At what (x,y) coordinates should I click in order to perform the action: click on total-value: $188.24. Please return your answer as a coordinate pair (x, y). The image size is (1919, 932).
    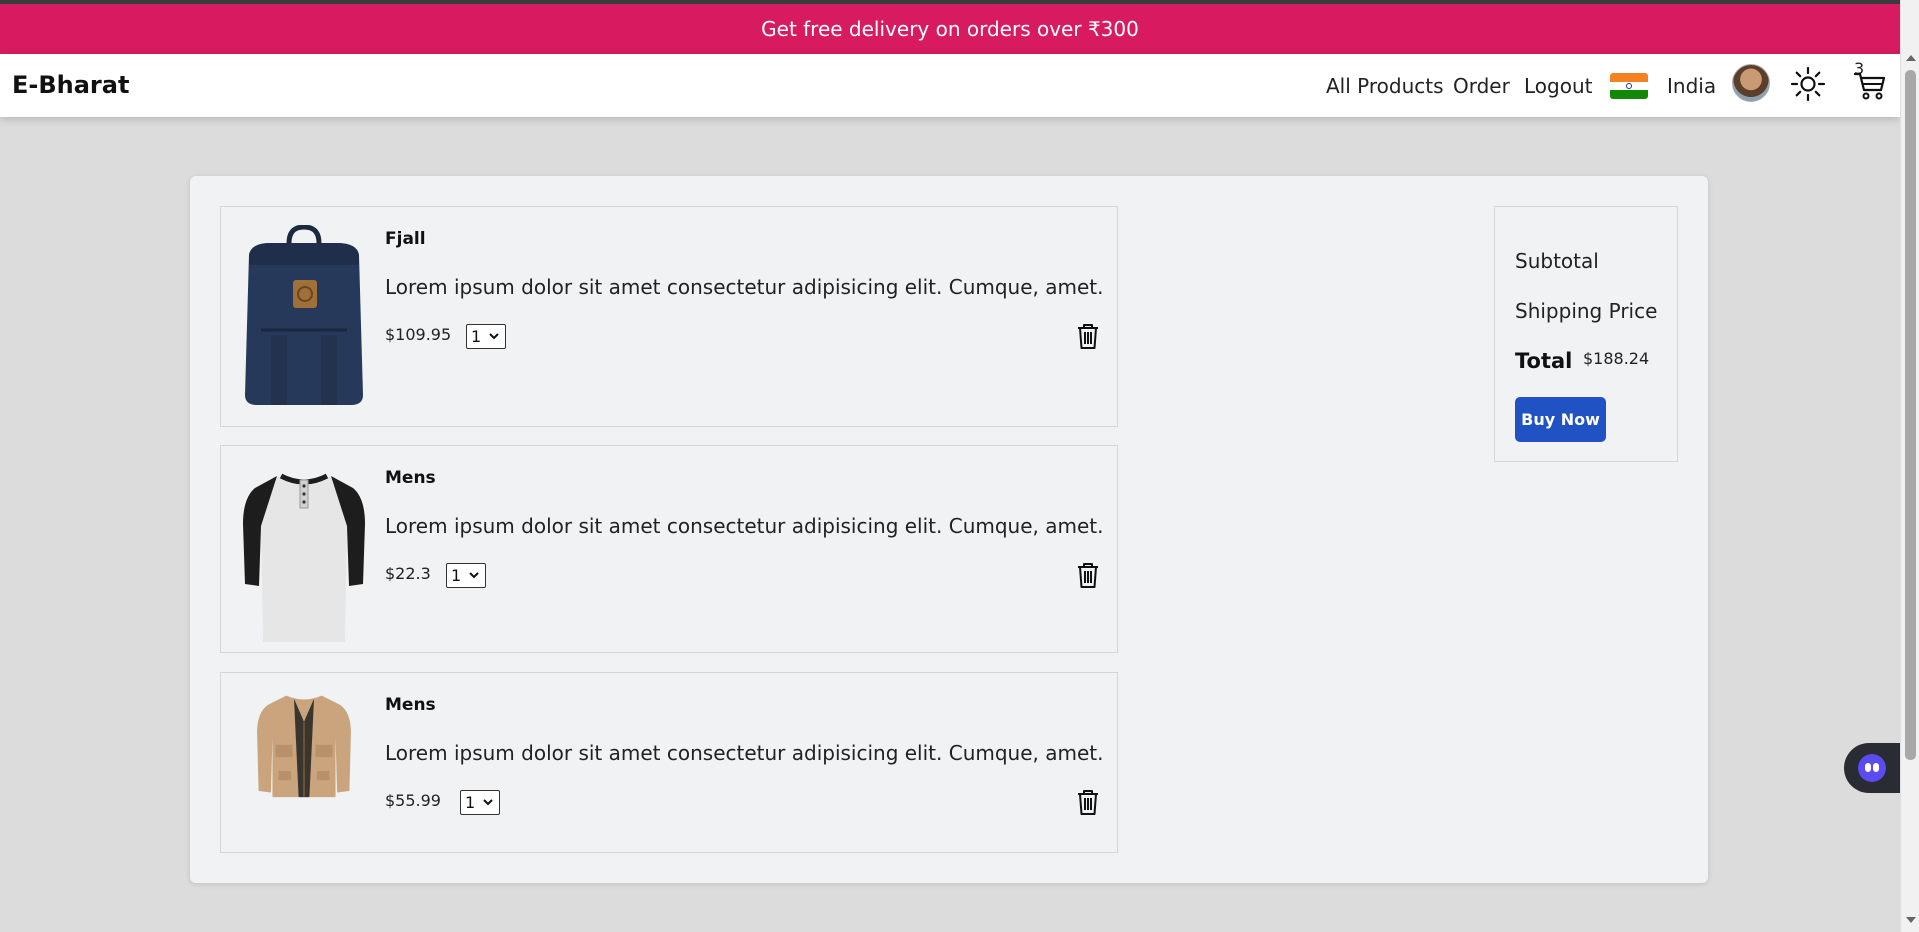
    Looking at the image, I should click on (1616, 358).